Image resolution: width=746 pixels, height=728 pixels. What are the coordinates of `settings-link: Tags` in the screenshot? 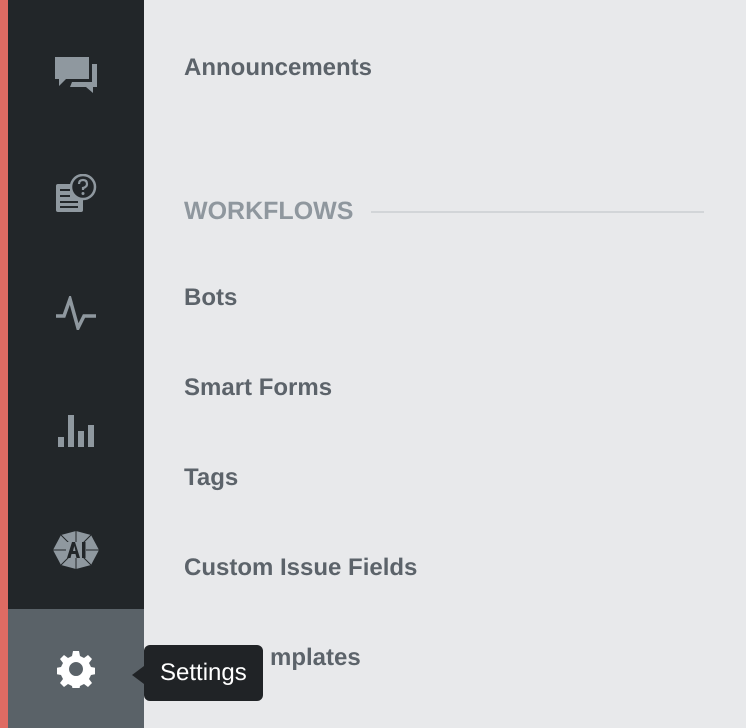 It's located at (211, 478).